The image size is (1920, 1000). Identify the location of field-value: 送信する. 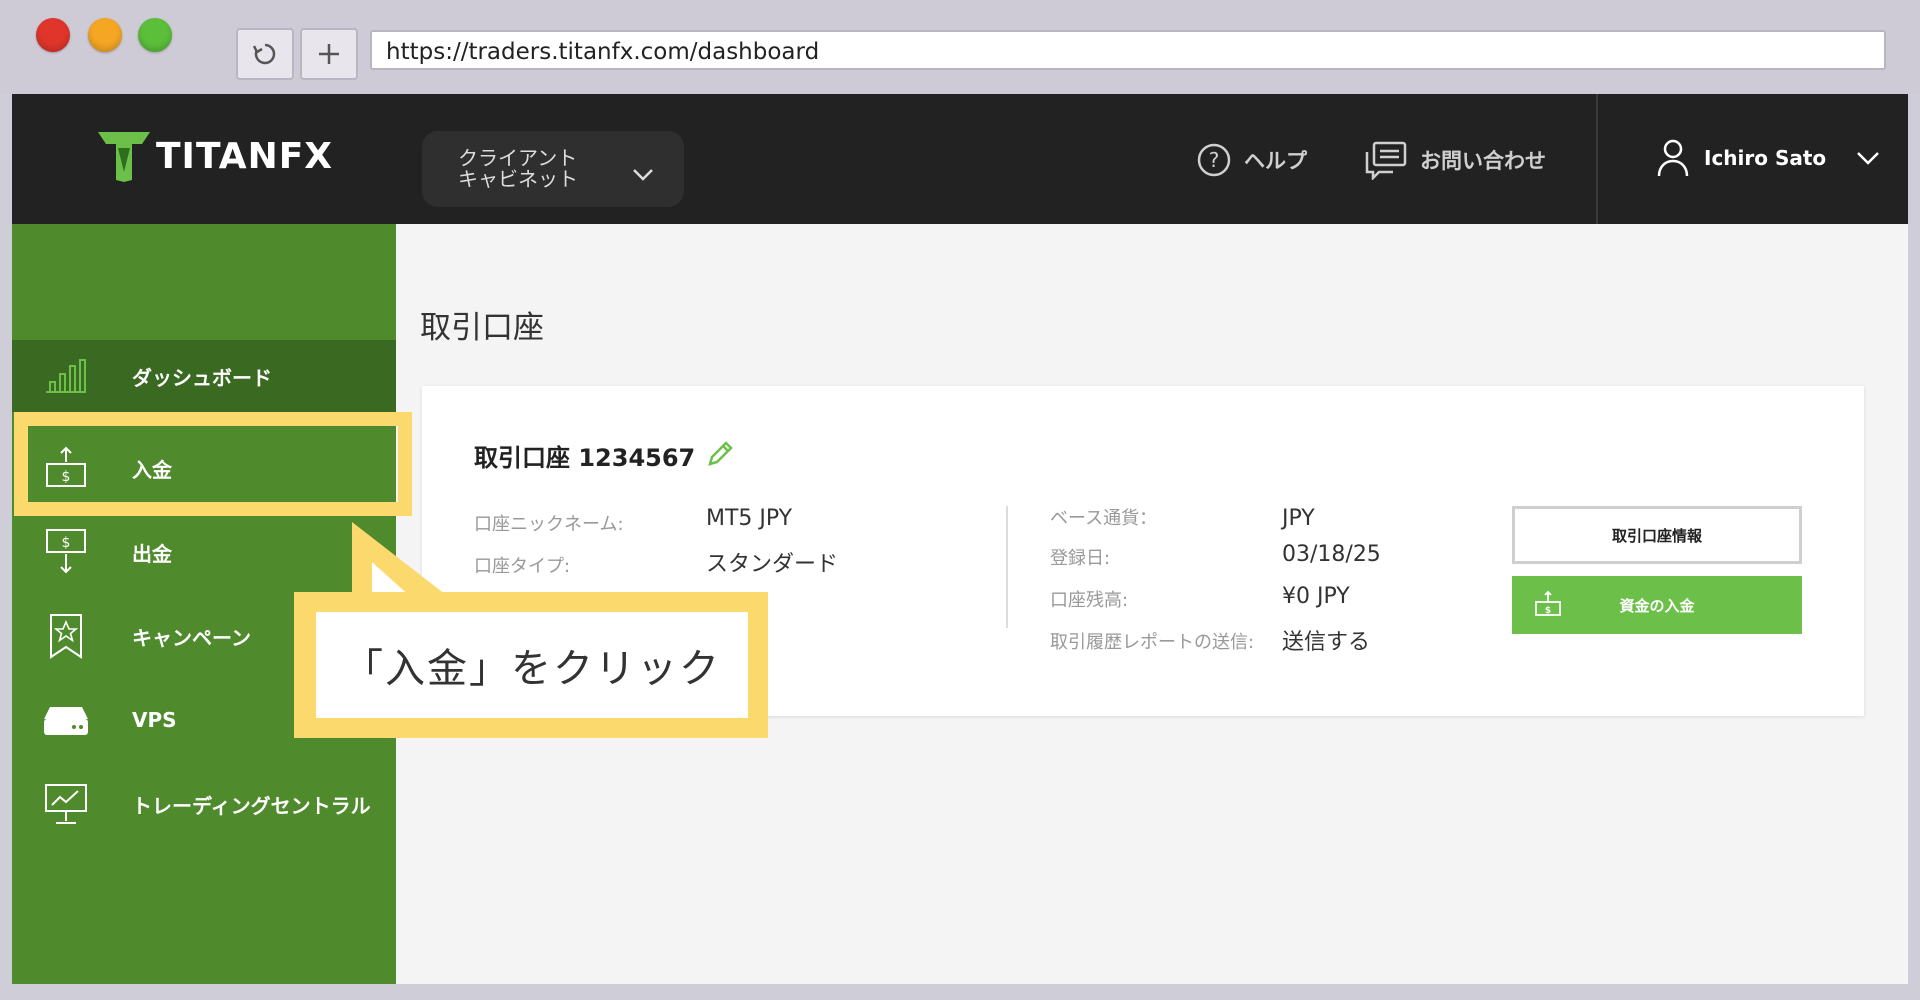
(1326, 642).